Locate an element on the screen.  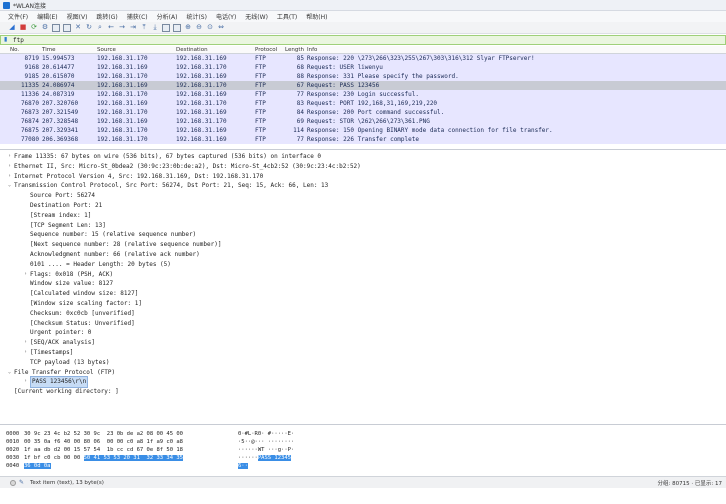
detail-tree-item: [TCP Segment Len: 13] is located at coordinates (363, 226).